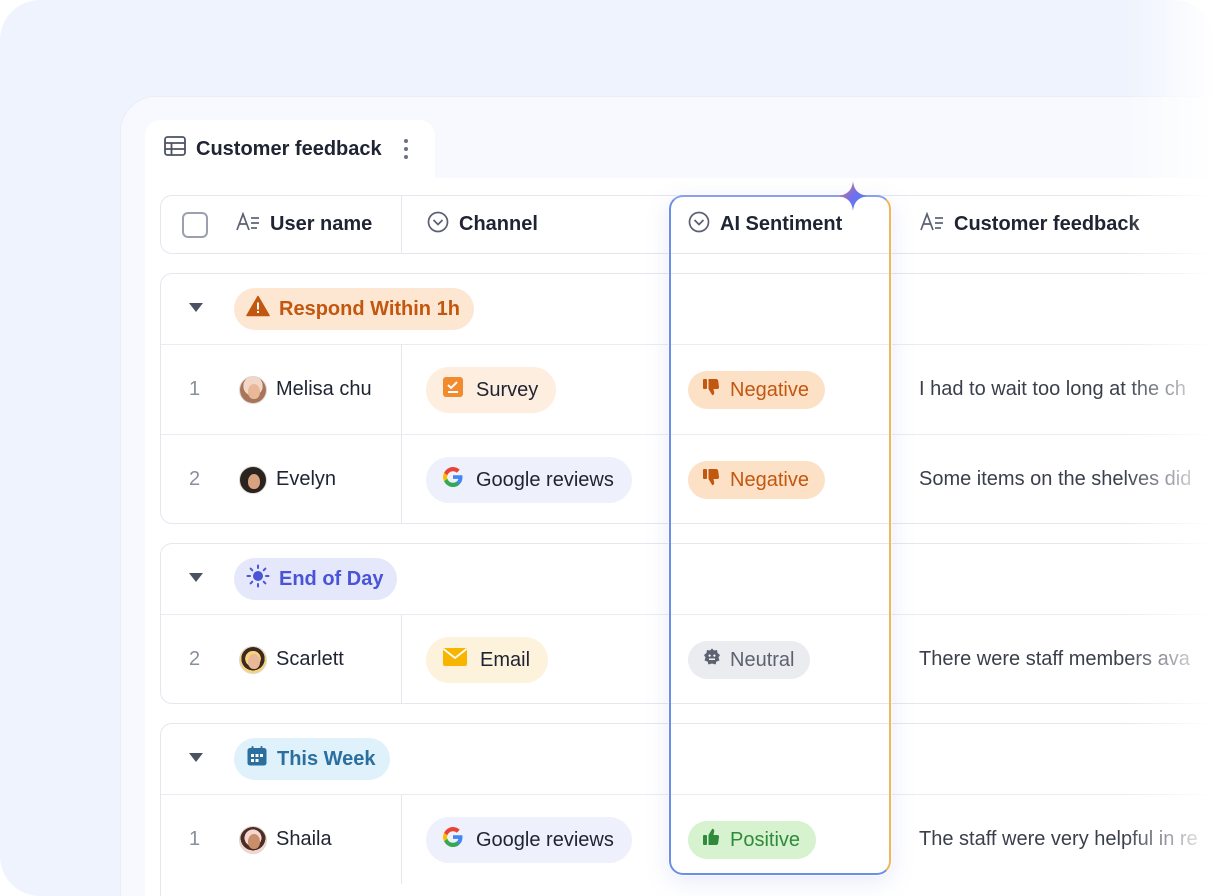  I want to click on warning-triangle-icon, so click(258, 309).